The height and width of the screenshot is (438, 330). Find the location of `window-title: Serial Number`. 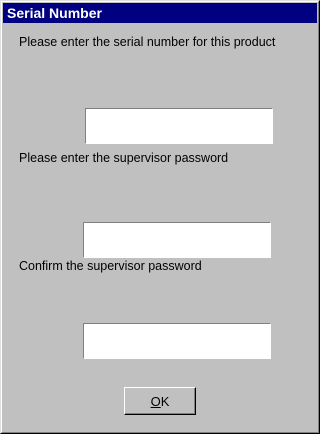

window-title: Serial Number is located at coordinates (54, 13).